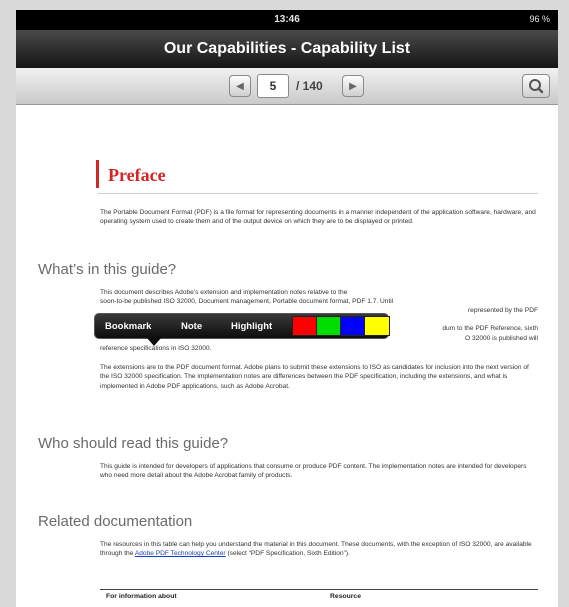 The width and height of the screenshot is (569, 607). Describe the element at coordinates (273, 86) in the screenshot. I see `page-number-input: 5` at that location.